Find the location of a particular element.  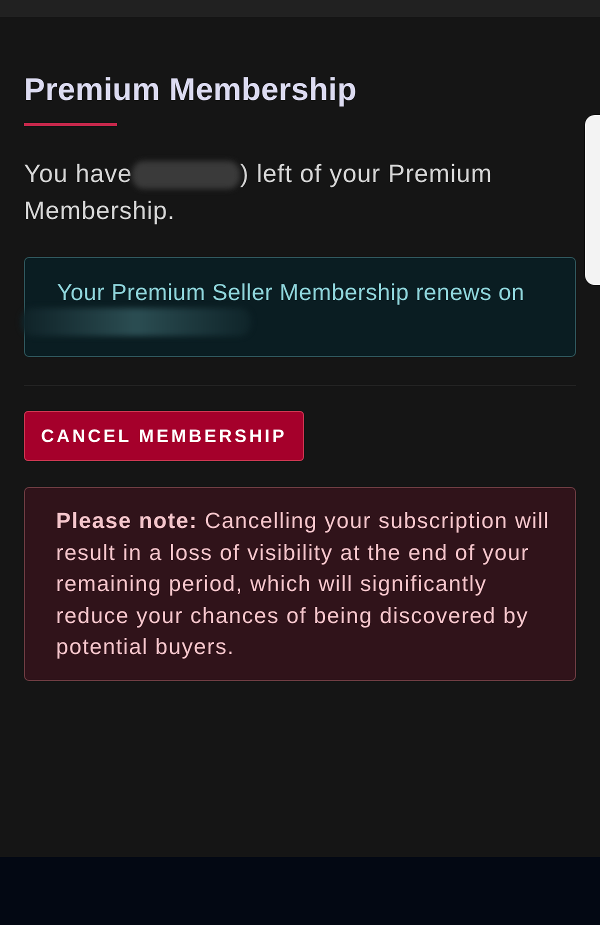

remaining-text: You have is located at coordinates (78, 174).